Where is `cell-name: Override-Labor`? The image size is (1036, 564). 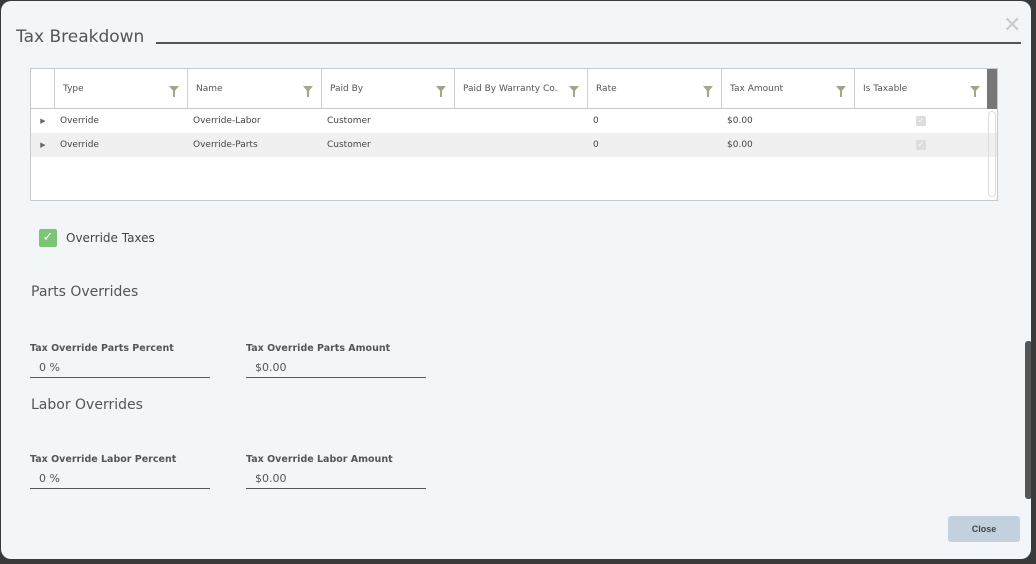
cell-name: Override-Labor is located at coordinates (227, 121).